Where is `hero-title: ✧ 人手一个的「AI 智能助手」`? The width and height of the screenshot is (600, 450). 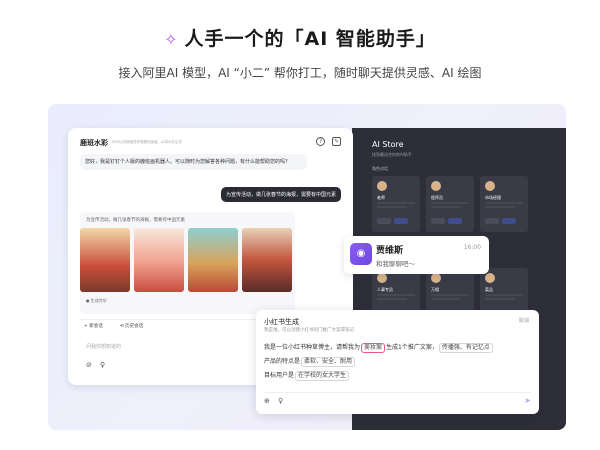 hero-title: ✧ 人手一个的「AI 智能助手」 is located at coordinates (300, 39).